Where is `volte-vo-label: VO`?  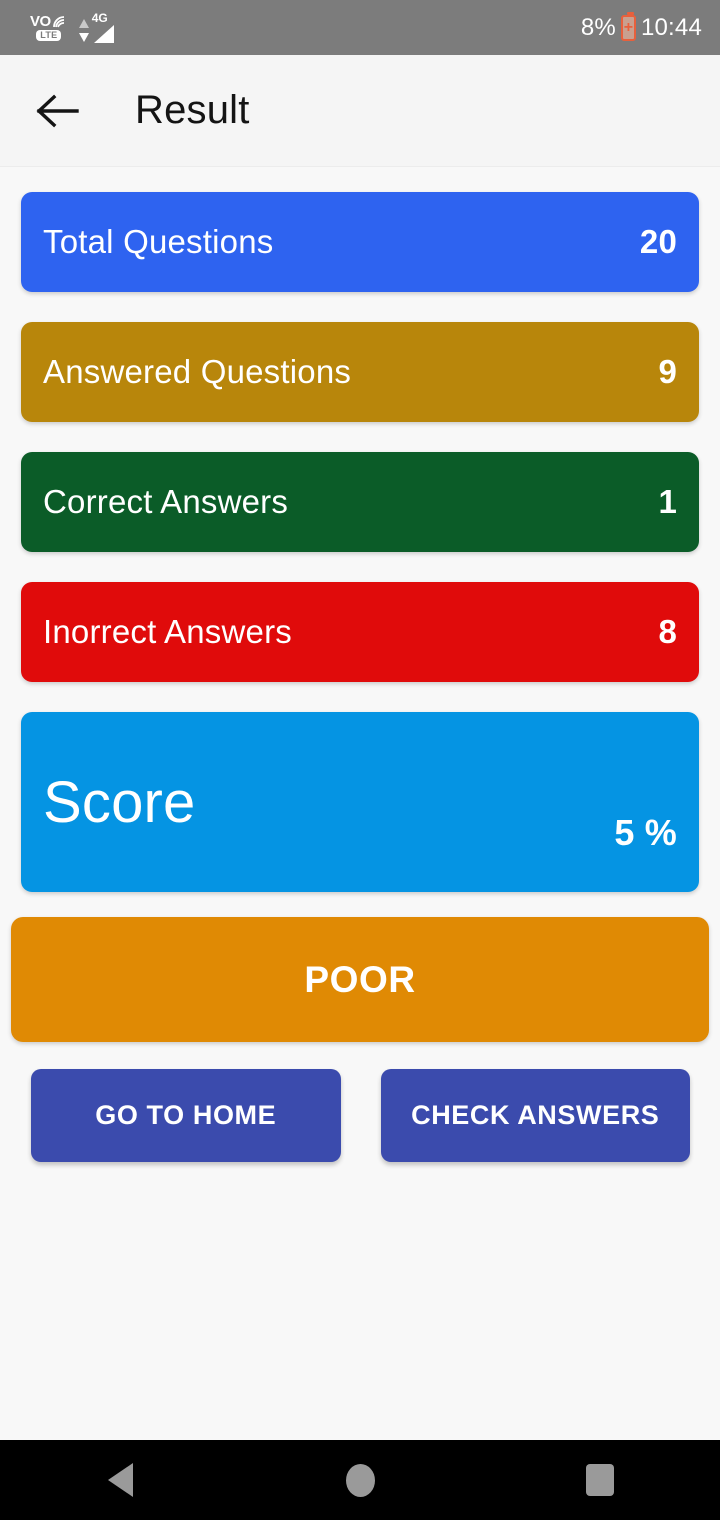
volte-vo-label: VO is located at coordinates (40, 21).